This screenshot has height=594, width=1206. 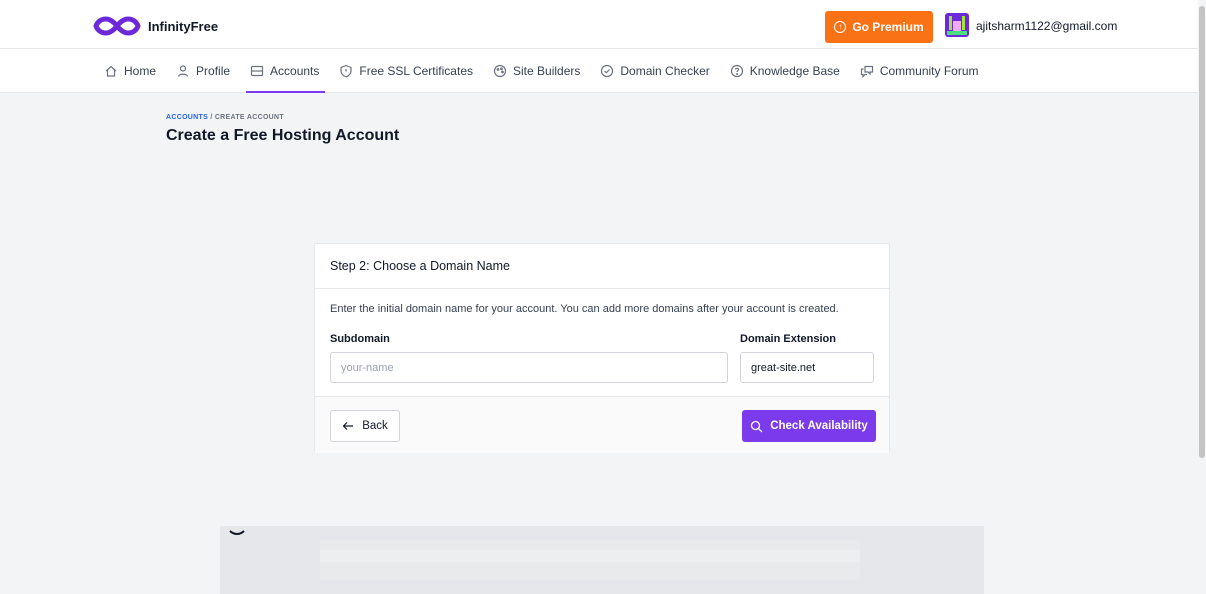 I want to click on subdomain-input, so click(x=529, y=367).